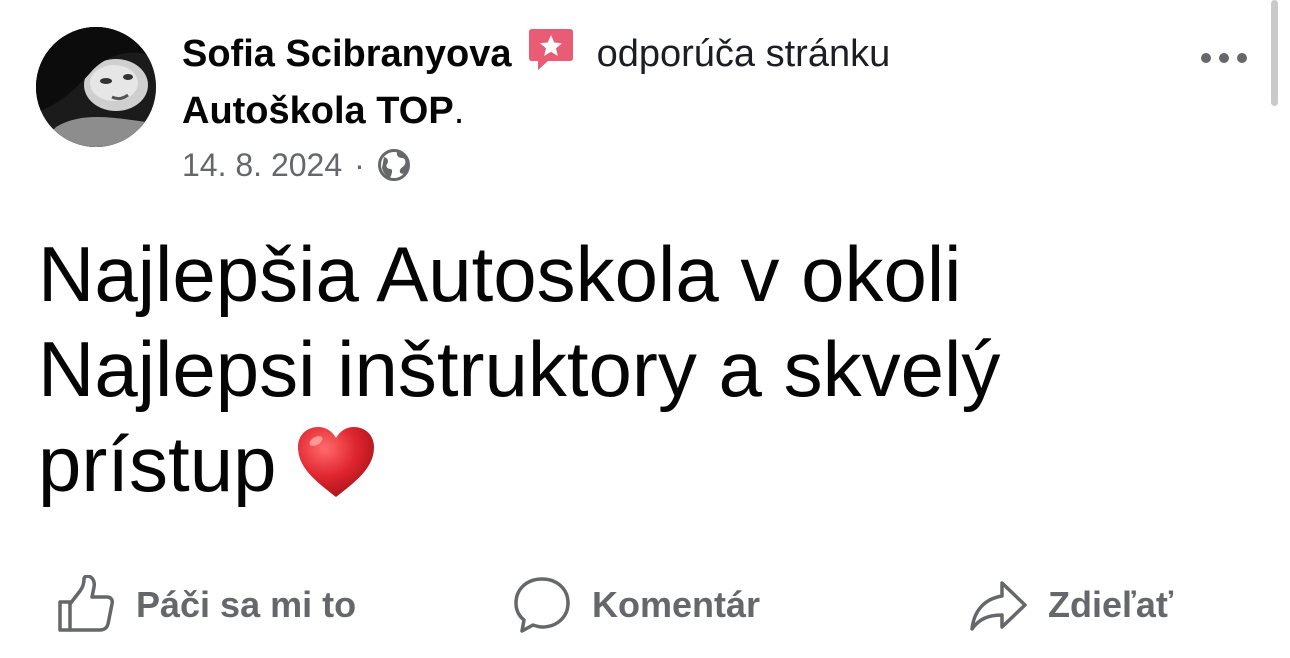 This screenshot has height=658, width=1290. I want to click on globe-icon, so click(394, 165).